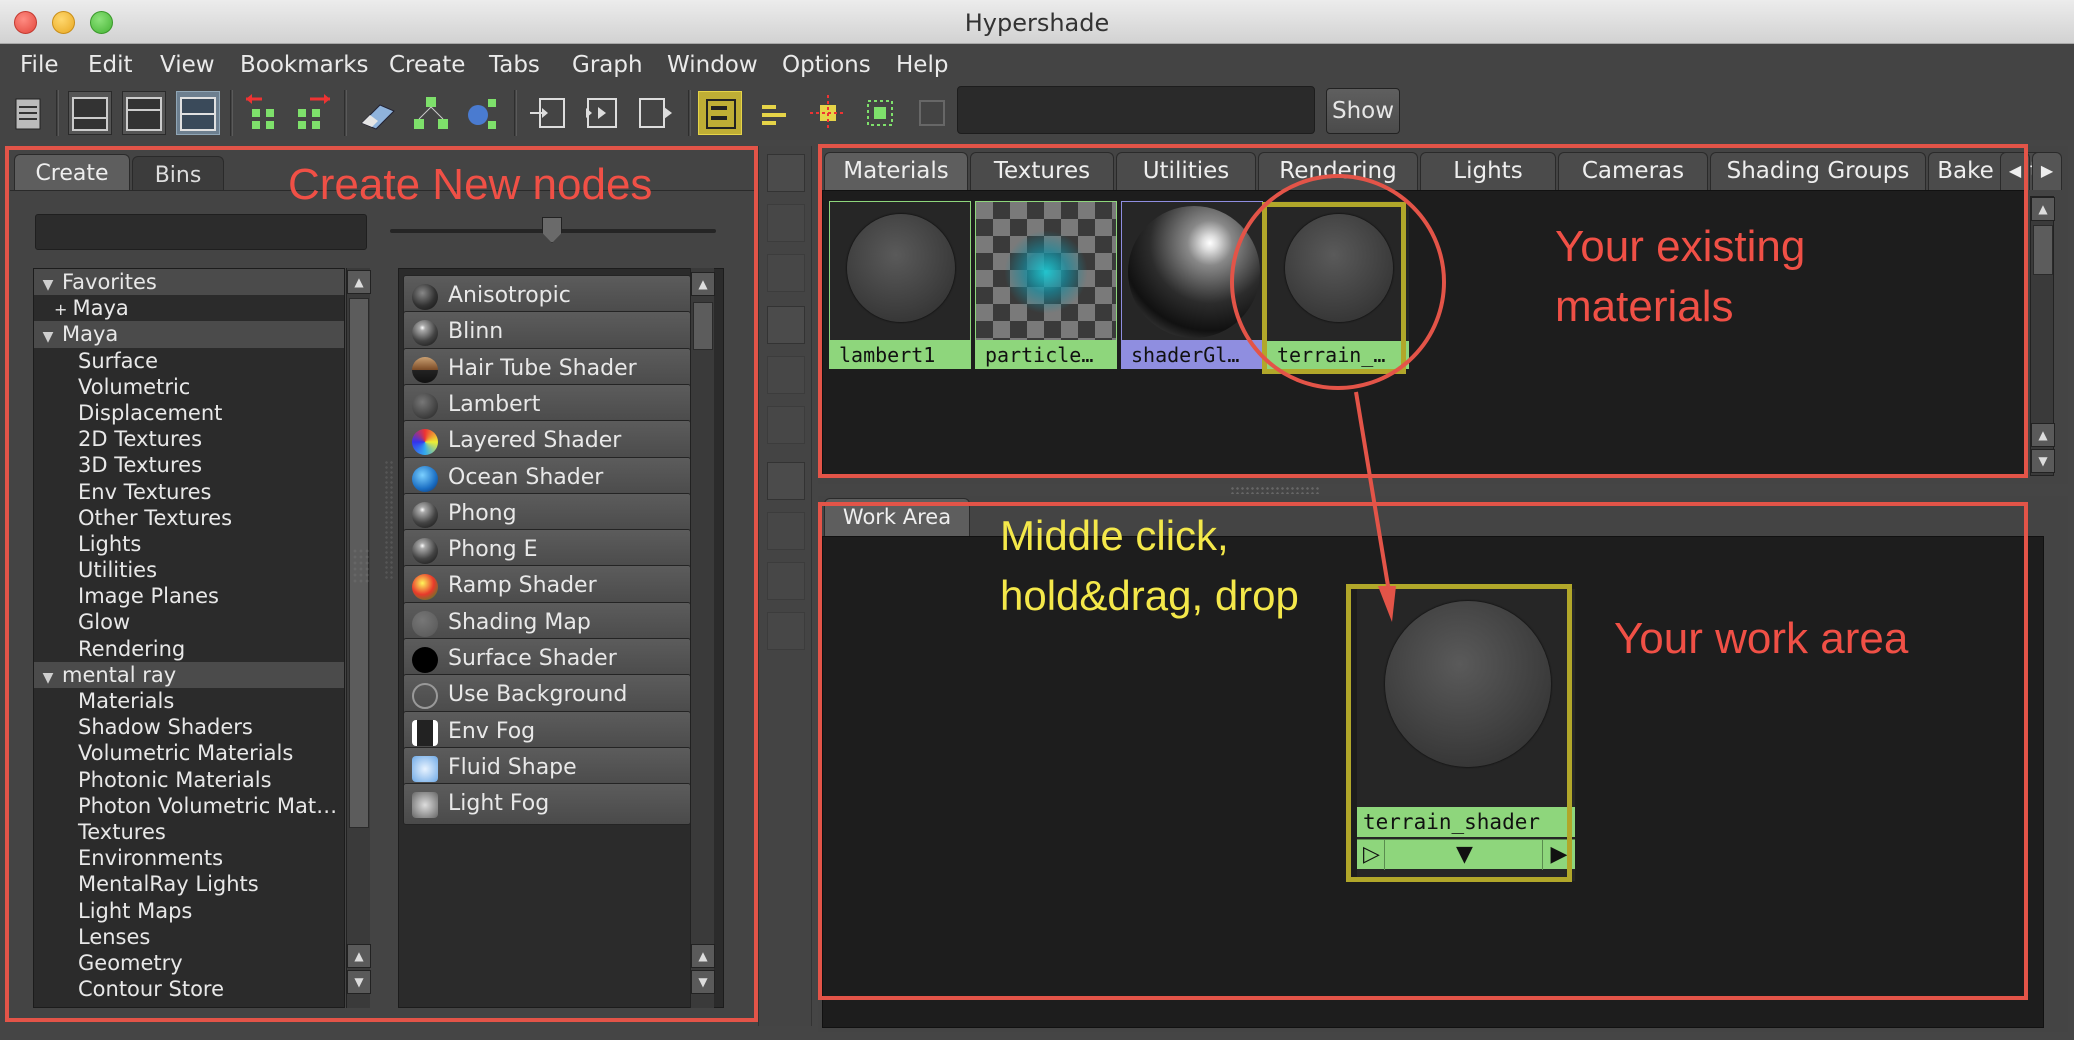 Image resolution: width=2074 pixels, height=1040 pixels. Describe the element at coordinates (774, 113) in the screenshot. I see `list-attributes-icon` at that location.